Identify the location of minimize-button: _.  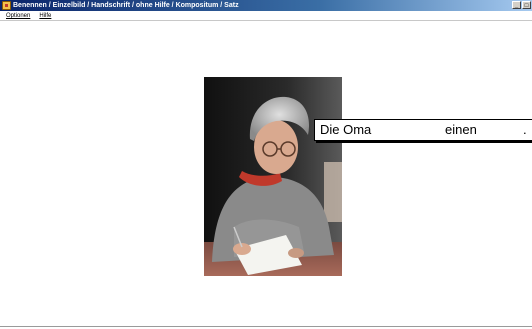
(516, 5).